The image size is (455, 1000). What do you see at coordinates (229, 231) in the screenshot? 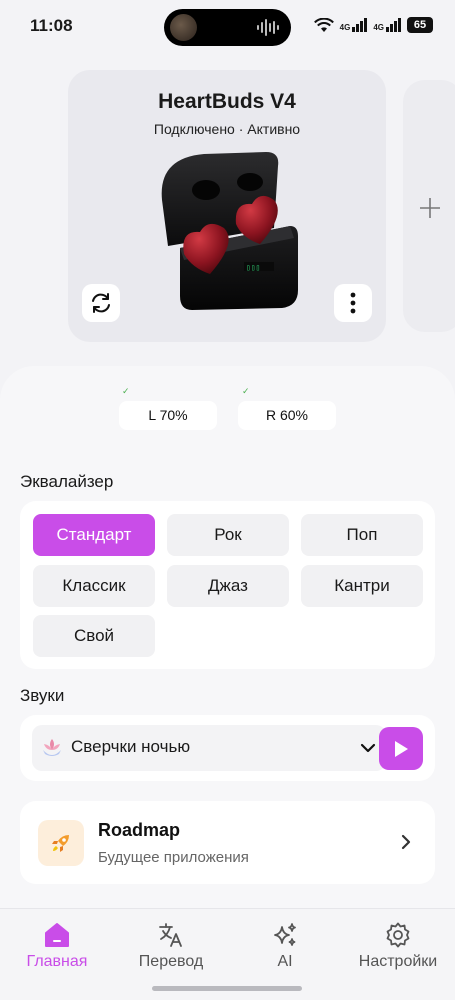
I see `earbuds-case-image: ▯▯▯` at bounding box center [229, 231].